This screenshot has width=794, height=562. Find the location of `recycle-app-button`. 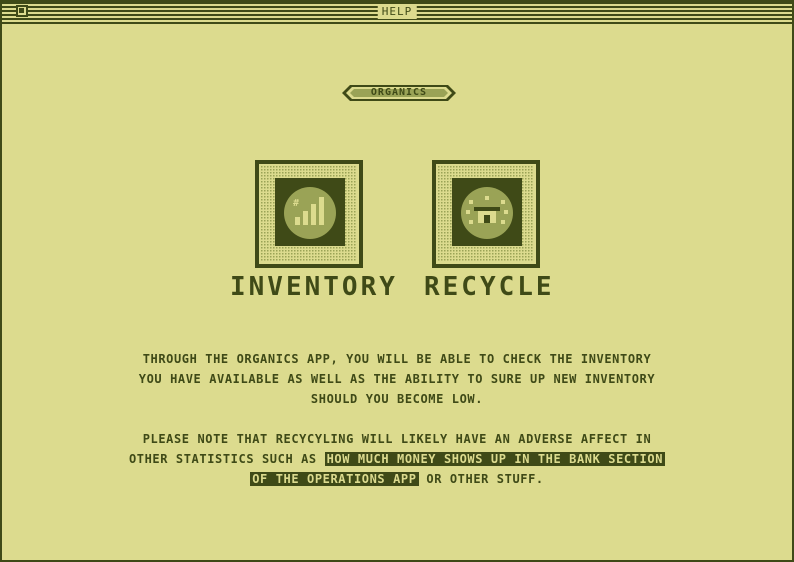

recycle-app-button is located at coordinates (486, 214).